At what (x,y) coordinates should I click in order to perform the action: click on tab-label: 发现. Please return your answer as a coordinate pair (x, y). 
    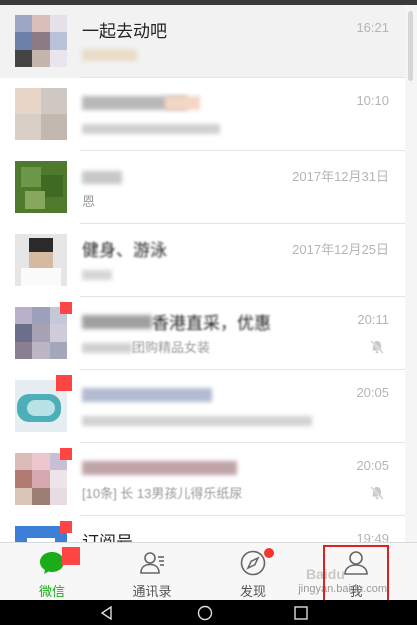
    Looking at the image, I should click on (252, 591).